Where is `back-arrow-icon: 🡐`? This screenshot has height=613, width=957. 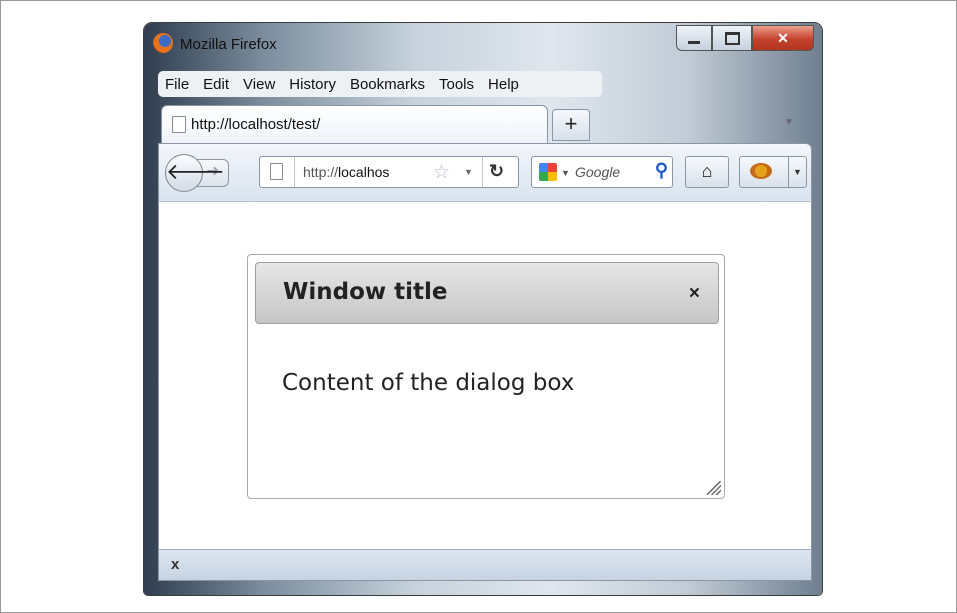 back-arrow-icon: 🡐 is located at coordinates (195, 171).